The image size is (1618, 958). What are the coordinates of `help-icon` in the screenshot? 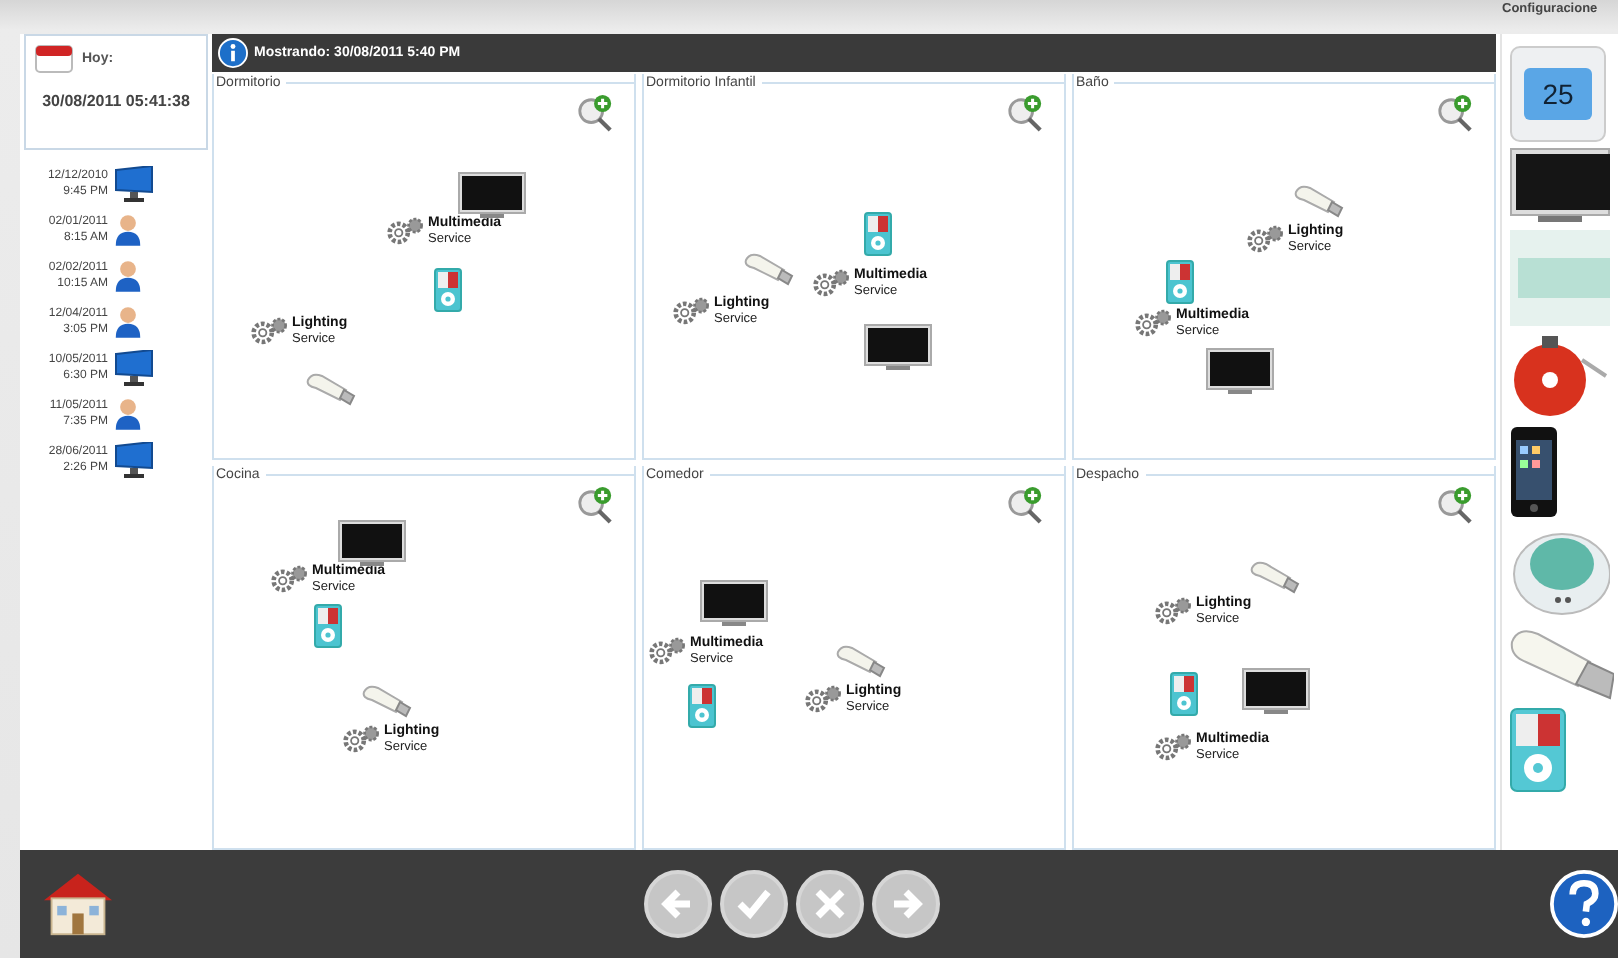 It's located at (1584, 904).